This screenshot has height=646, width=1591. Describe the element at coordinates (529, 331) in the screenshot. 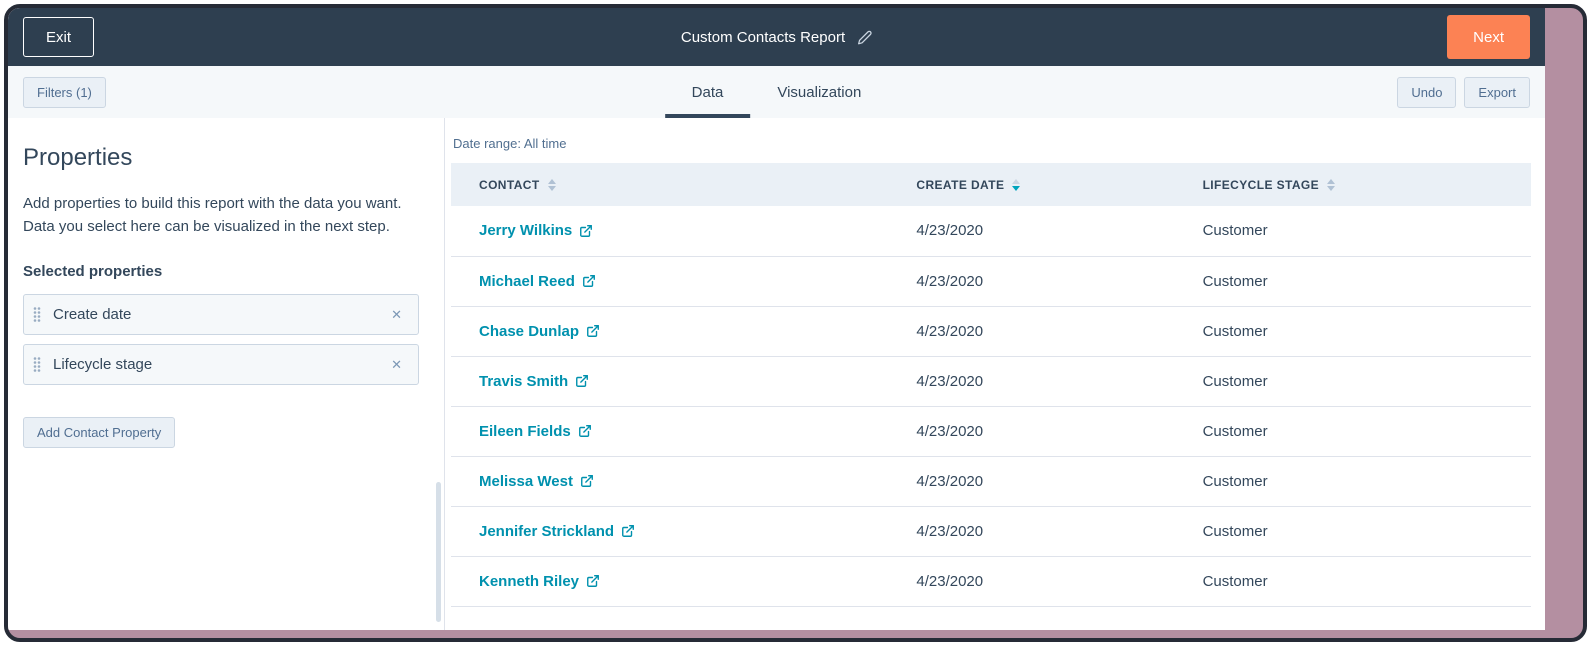

I see `contact-name: Chase Dunlap` at that location.